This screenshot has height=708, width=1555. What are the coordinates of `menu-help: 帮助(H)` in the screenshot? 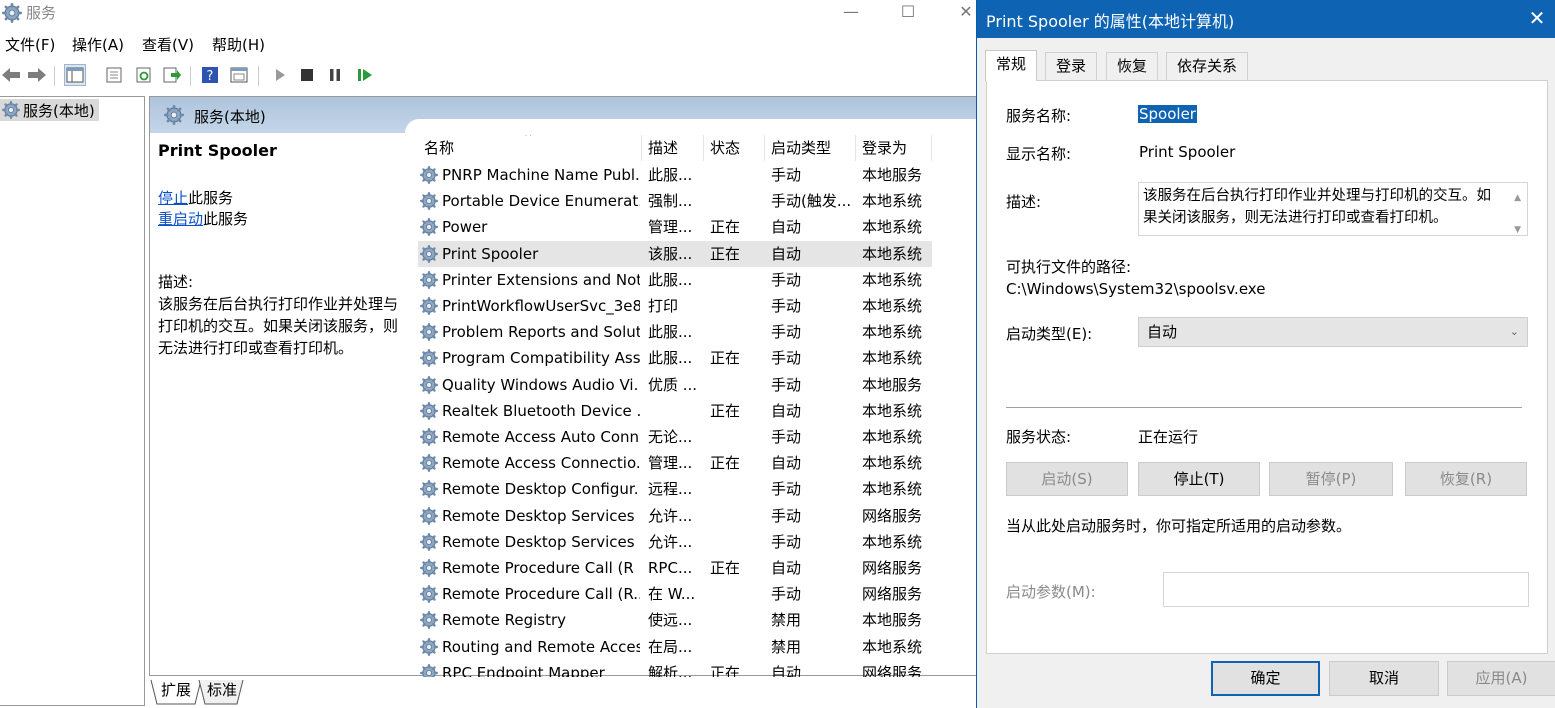 It's located at (238, 45).